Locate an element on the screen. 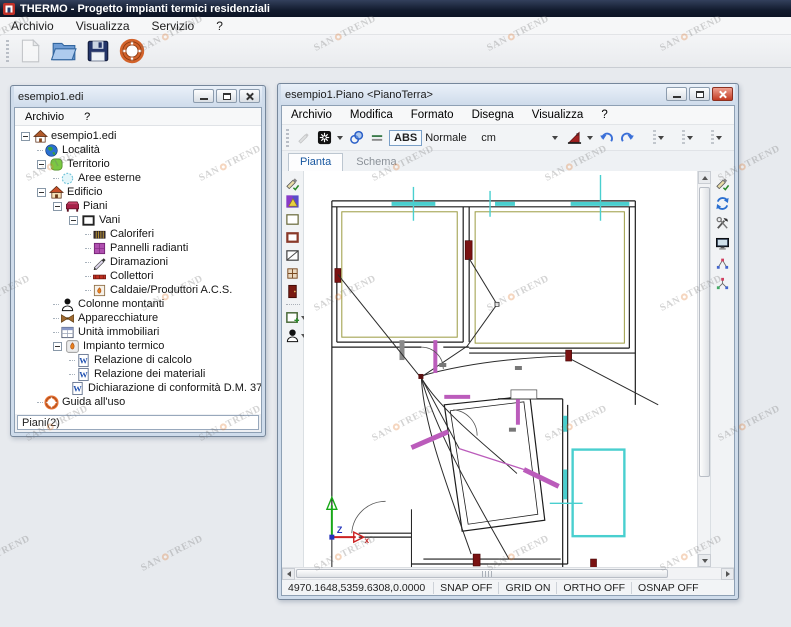 The height and width of the screenshot is (627, 791). scroll-down-button is located at coordinates (704, 560).